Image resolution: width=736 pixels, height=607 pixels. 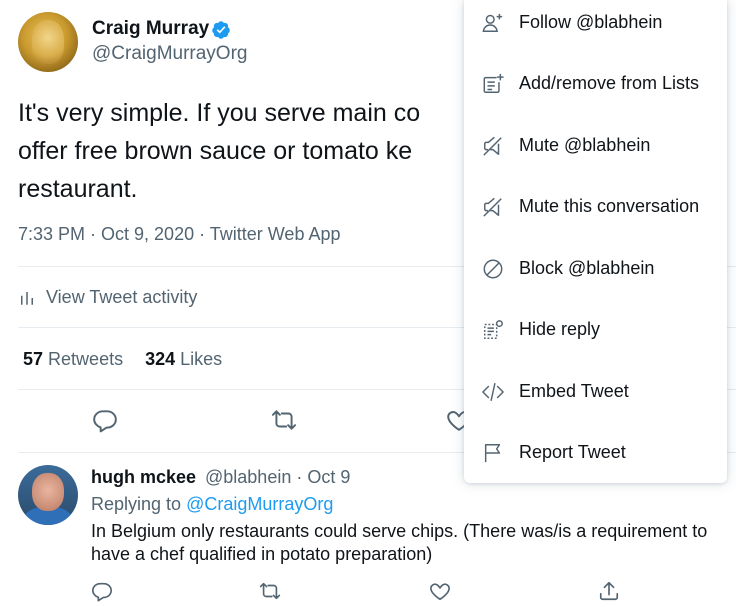 What do you see at coordinates (122, 297) in the screenshot?
I see `activity-label: View Tweet activity` at bounding box center [122, 297].